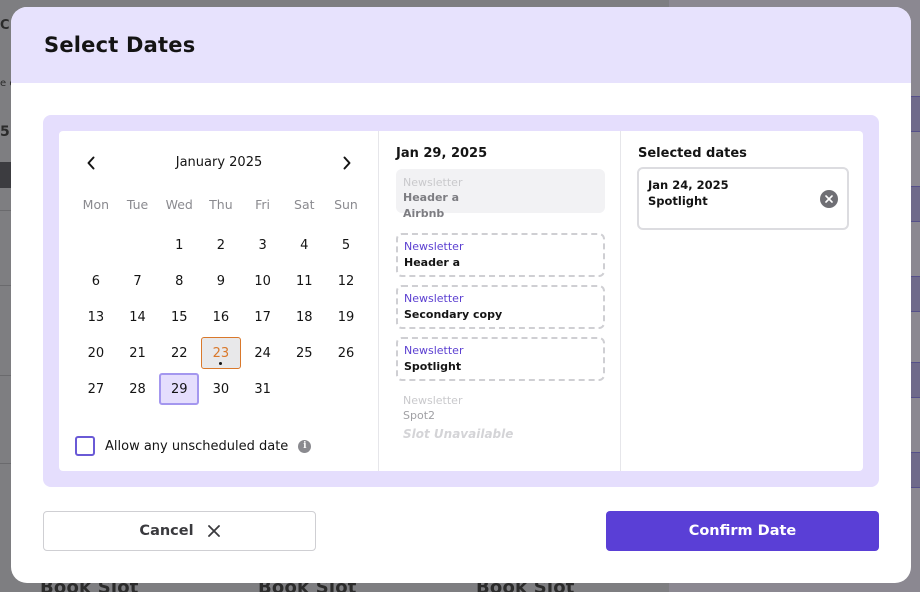 This screenshot has height=592, width=920. What do you see at coordinates (179, 353) in the screenshot?
I see `calendar-day: 22` at bounding box center [179, 353].